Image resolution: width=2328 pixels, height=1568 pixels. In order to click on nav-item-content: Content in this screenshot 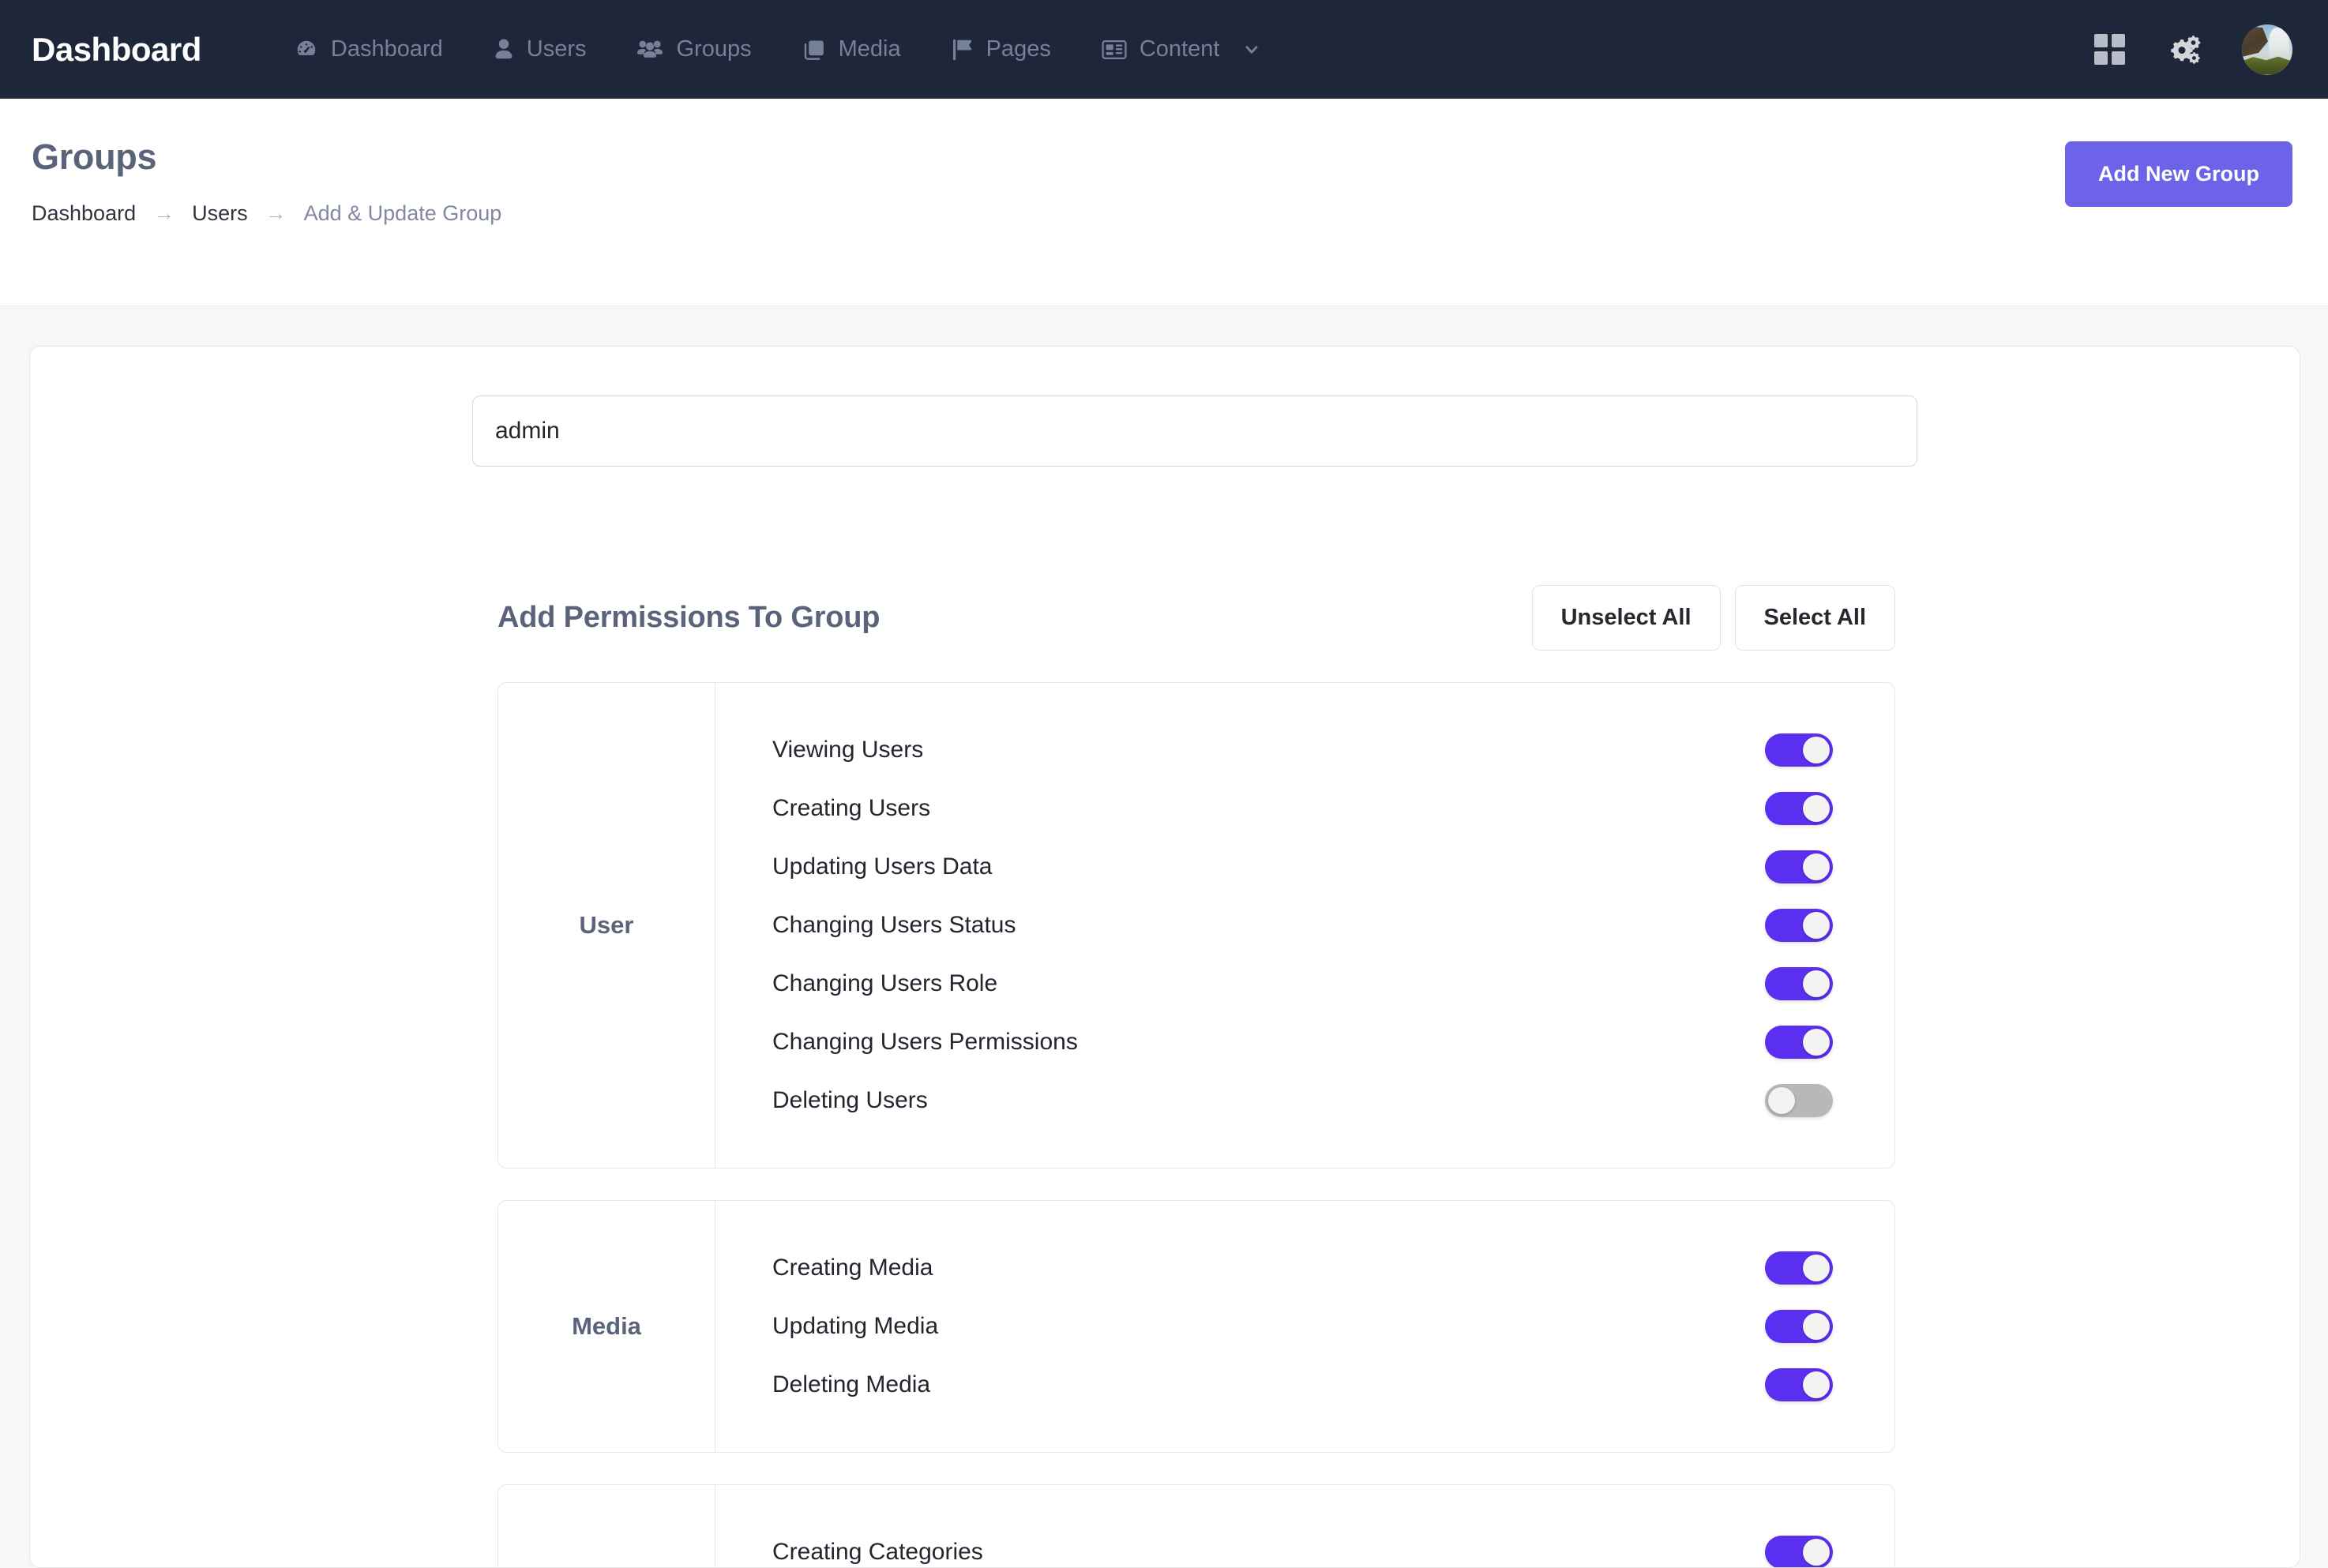, I will do `click(1181, 49)`.